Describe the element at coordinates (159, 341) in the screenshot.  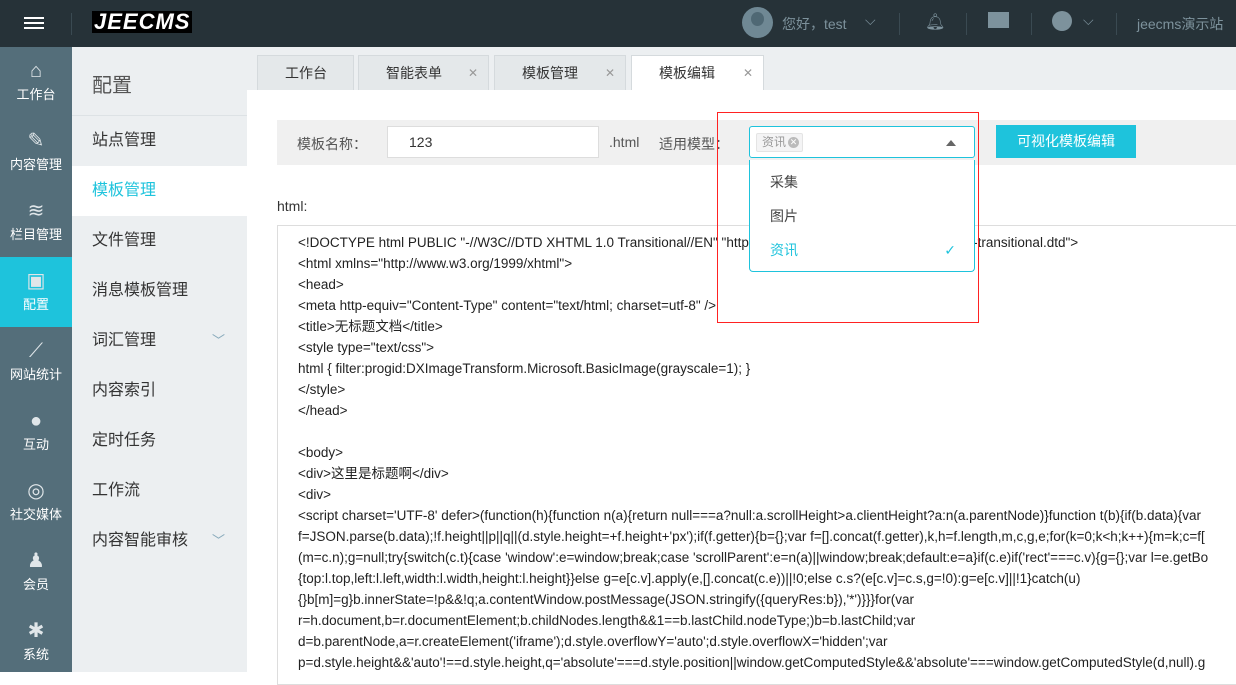
I see `submenu-vocab: 词汇管理 ﹀` at that location.